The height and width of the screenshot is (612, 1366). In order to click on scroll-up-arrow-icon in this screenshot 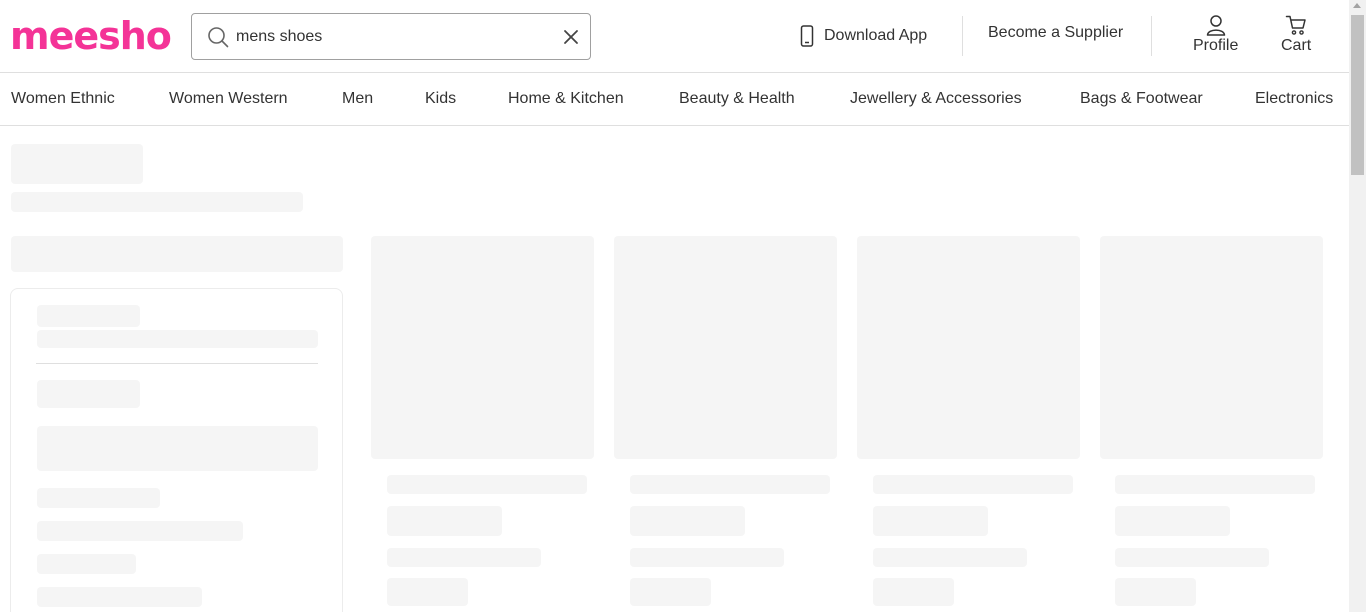, I will do `click(1357, 5)`.